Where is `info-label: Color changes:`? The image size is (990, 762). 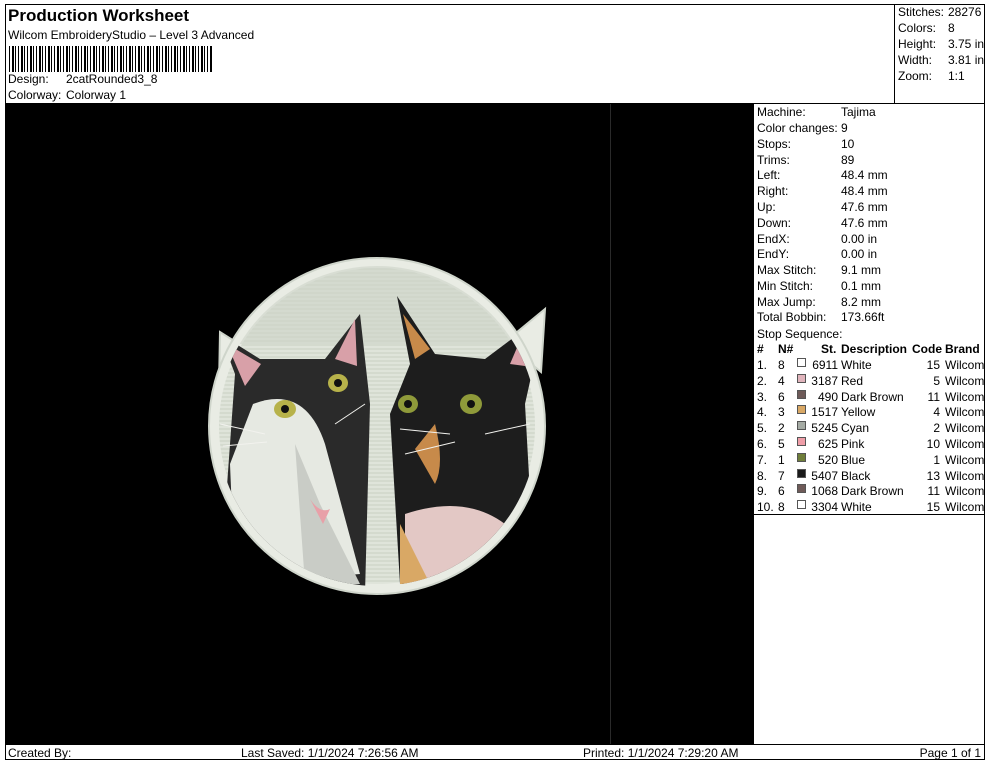 info-label: Color changes: is located at coordinates (797, 128).